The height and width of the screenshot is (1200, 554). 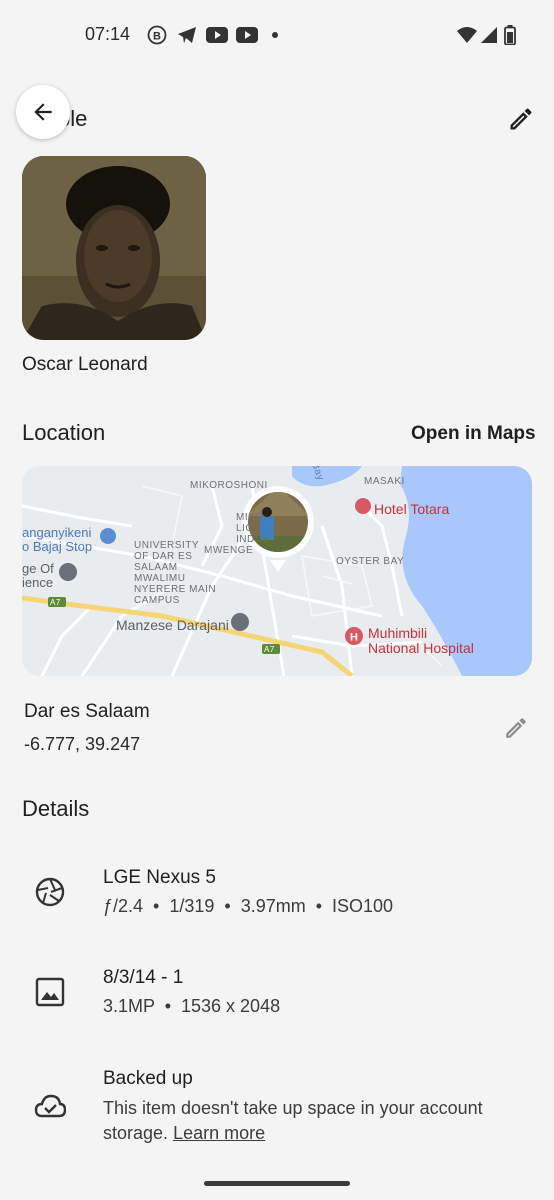 What do you see at coordinates (159, 877) in the screenshot?
I see `camera-model: LGE Nexus 5` at bounding box center [159, 877].